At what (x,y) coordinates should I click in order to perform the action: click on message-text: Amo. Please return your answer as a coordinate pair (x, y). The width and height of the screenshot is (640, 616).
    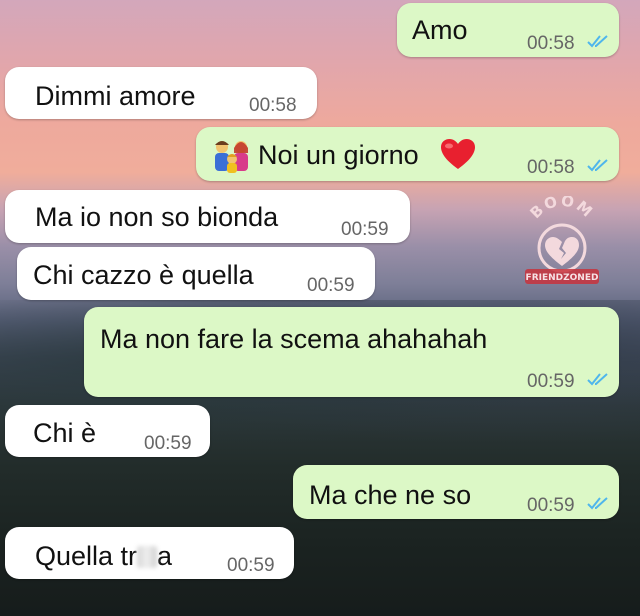
    Looking at the image, I should click on (440, 30).